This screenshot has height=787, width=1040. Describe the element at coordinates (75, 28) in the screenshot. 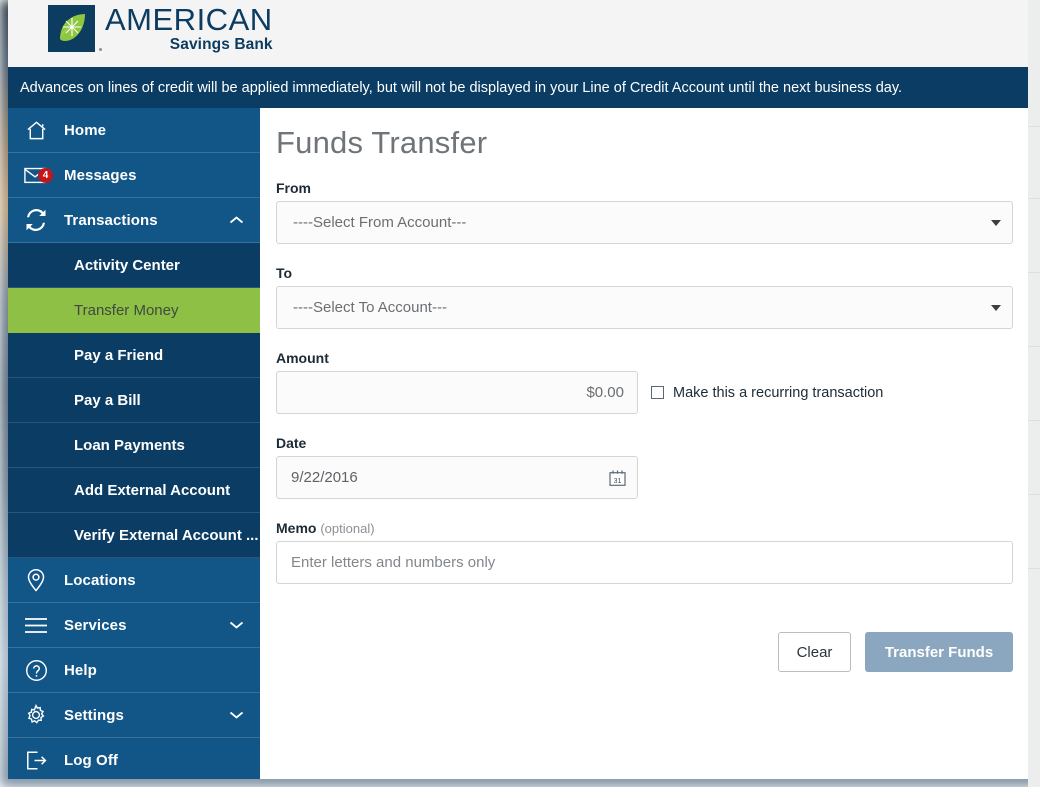

I see `leaf-starburst-icon` at that location.